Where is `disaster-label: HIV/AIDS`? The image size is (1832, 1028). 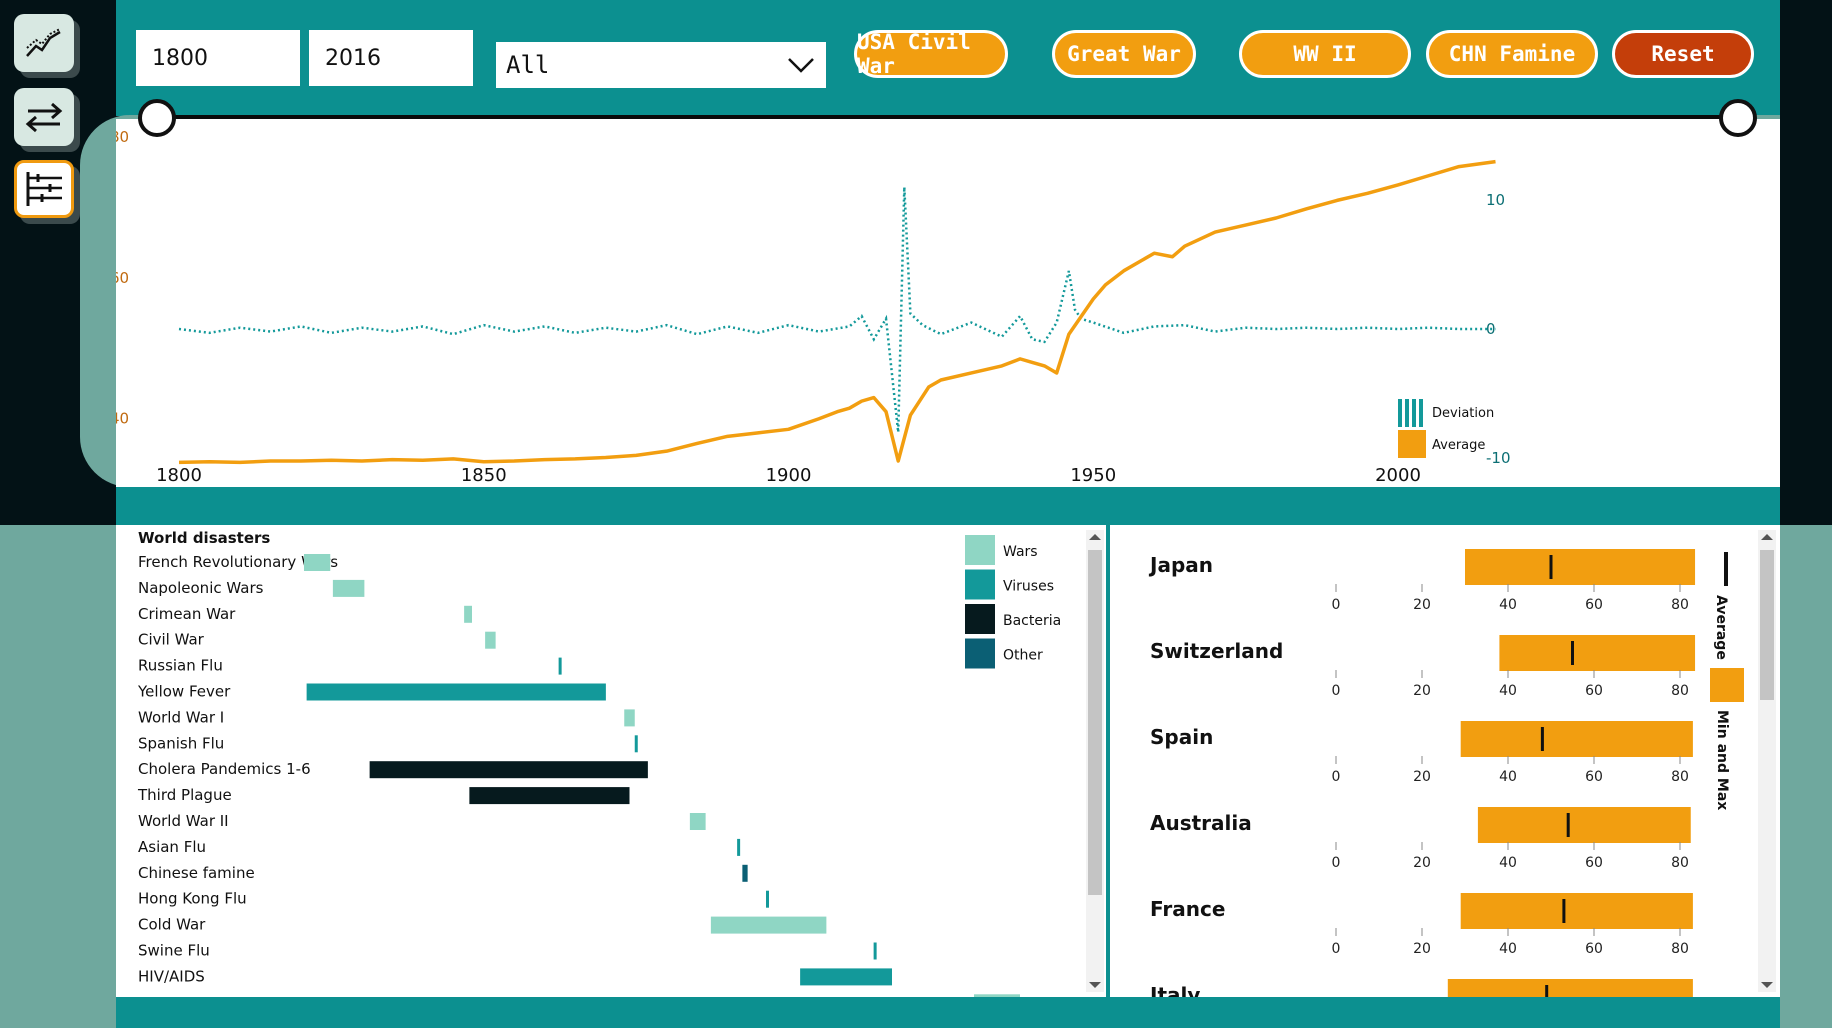
disaster-label: HIV/AIDS is located at coordinates (171, 976).